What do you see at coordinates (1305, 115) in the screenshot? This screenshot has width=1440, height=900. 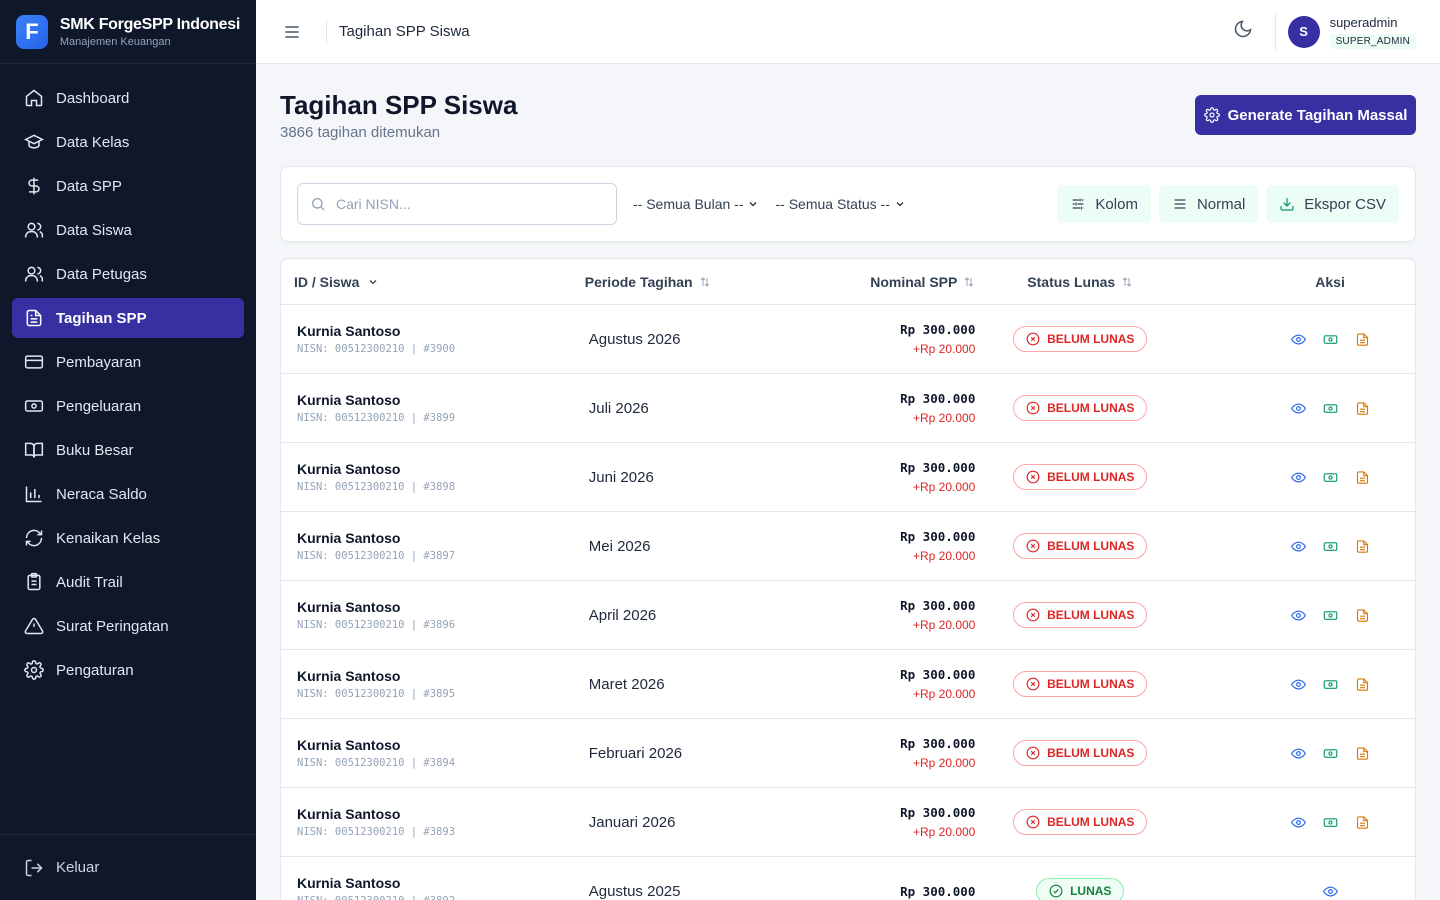 I see `generate-bulk-button: Generate Tagihan Massal` at bounding box center [1305, 115].